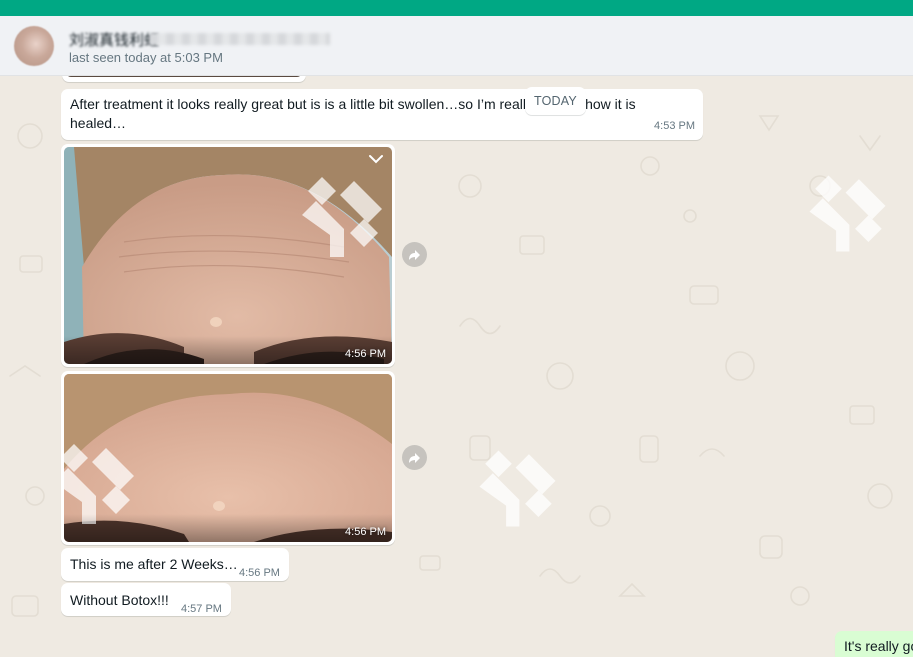  What do you see at coordinates (878, 646) in the screenshot?
I see `message-text: It's really go` at bounding box center [878, 646].